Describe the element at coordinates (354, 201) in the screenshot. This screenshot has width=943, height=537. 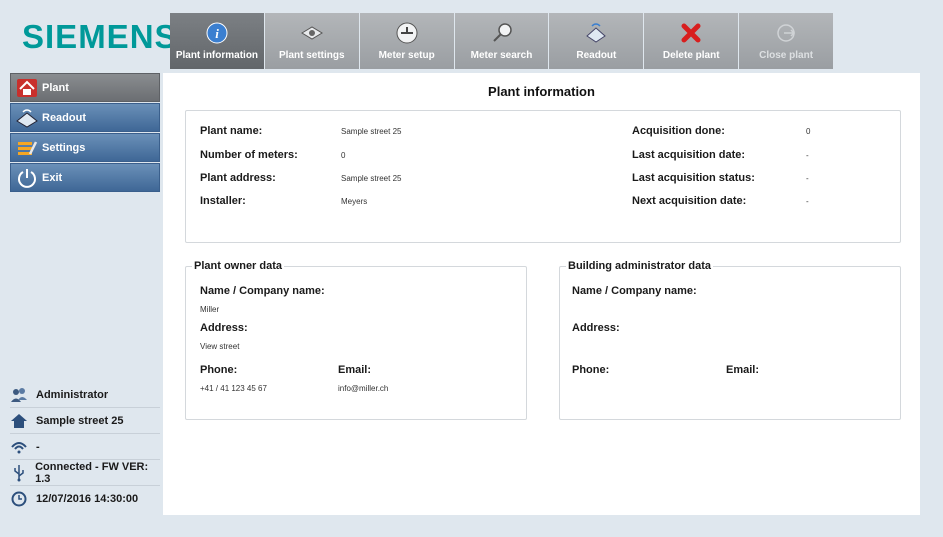
I see `installer-value: Meyers` at that location.